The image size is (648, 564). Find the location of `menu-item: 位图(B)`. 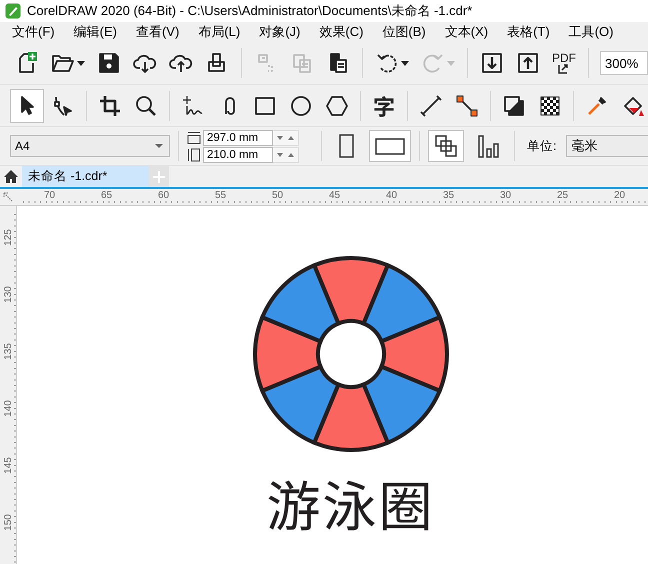

menu-item: 位图(B) is located at coordinates (405, 32).